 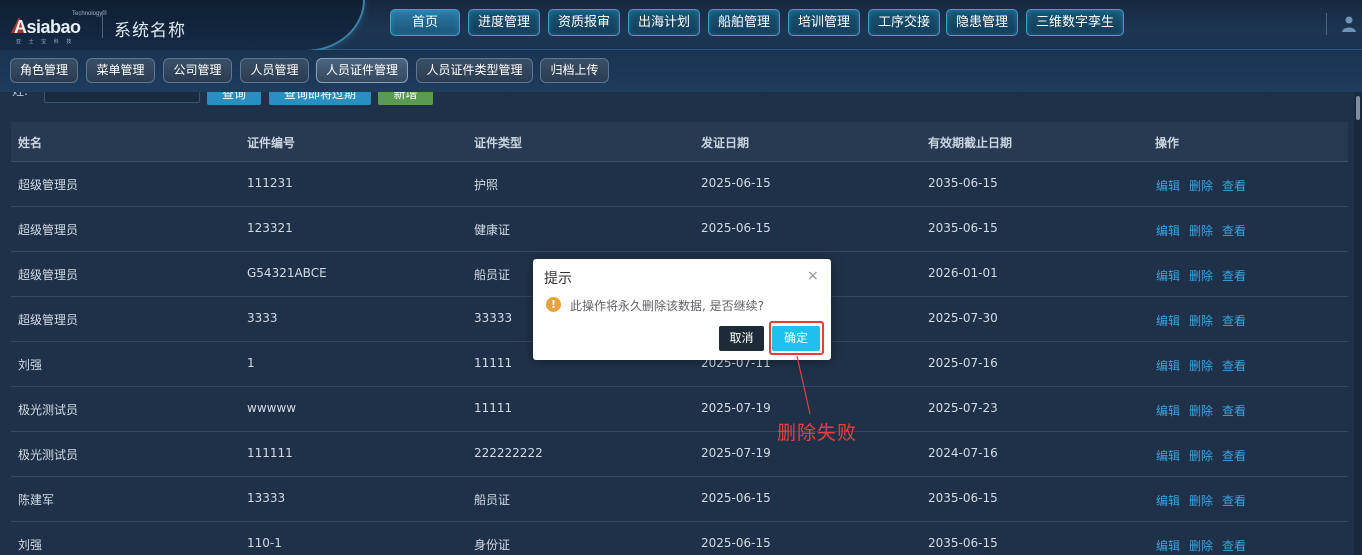 What do you see at coordinates (679, 184) in the screenshot?
I see `table-row: 超级管理员 111231 护照 2025-06-15 2035-06-15 编辑 删除 查看` at bounding box center [679, 184].